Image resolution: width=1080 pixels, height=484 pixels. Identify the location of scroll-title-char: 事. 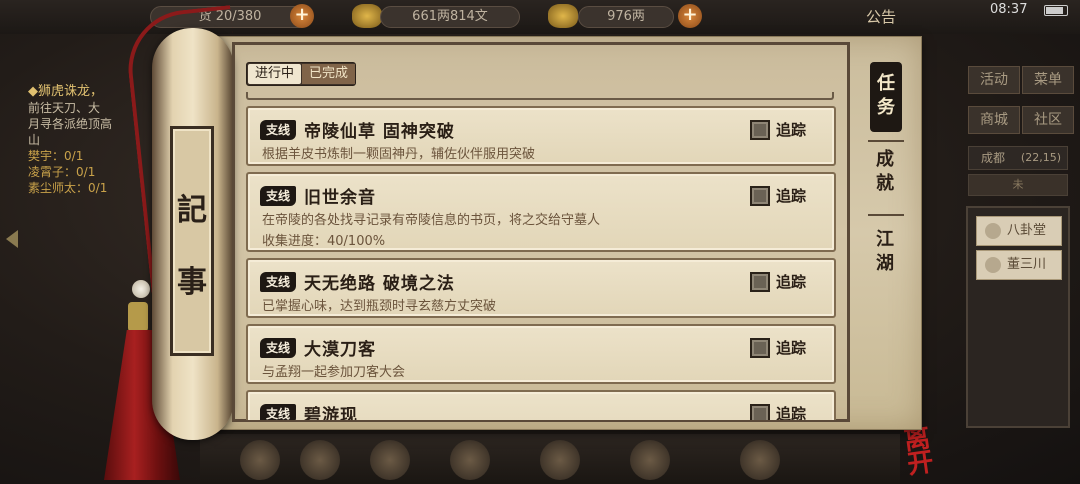
(192, 282).